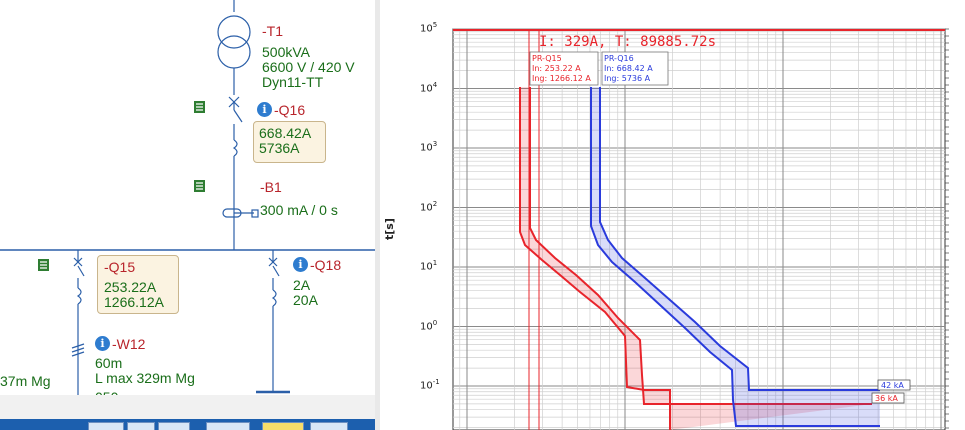  I want to click on pr-q16-legend-line: PR-Q16, so click(619, 58).